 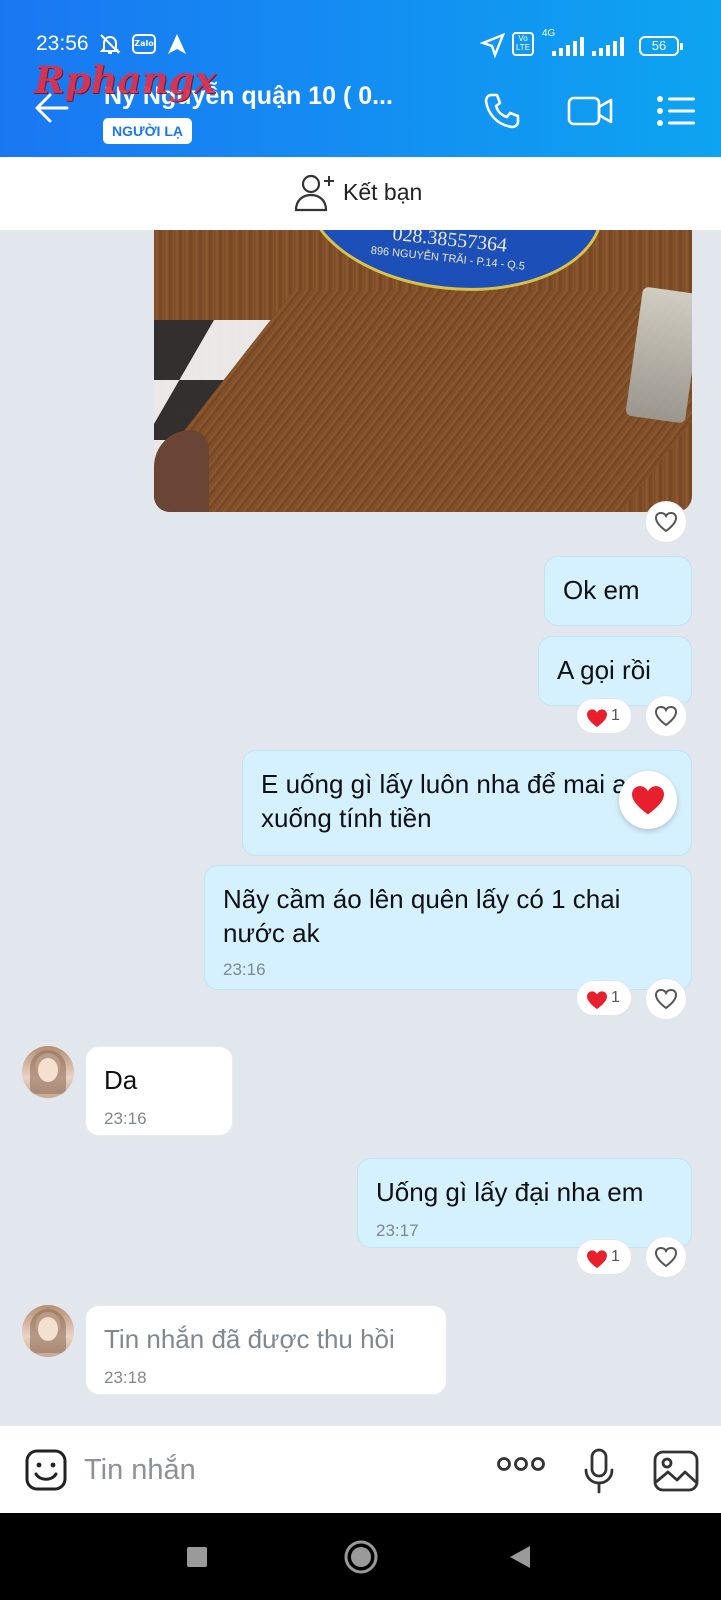 I want to click on message-text: A gọi rồi, so click(x=604, y=670).